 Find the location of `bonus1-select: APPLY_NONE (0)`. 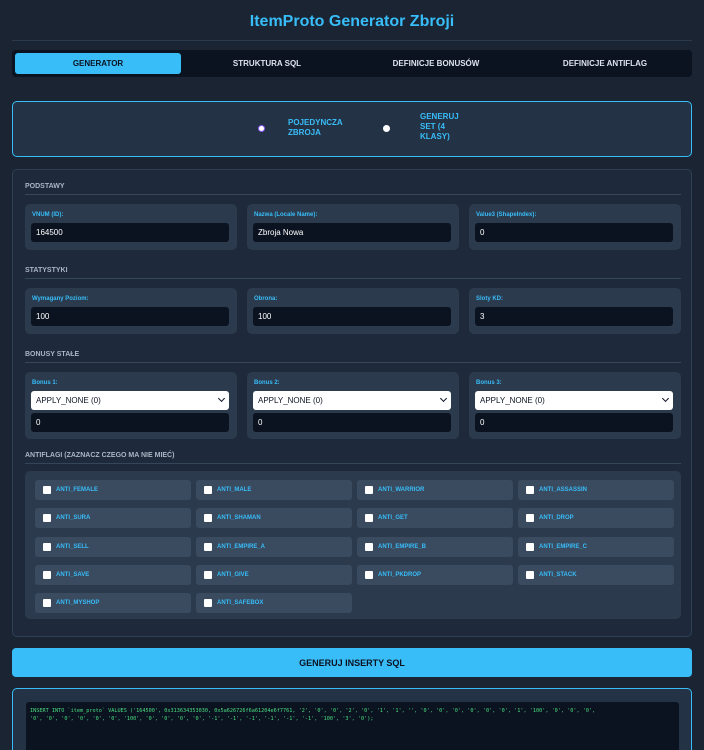

bonus1-select: APPLY_NONE (0) is located at coordinates (130, 400).